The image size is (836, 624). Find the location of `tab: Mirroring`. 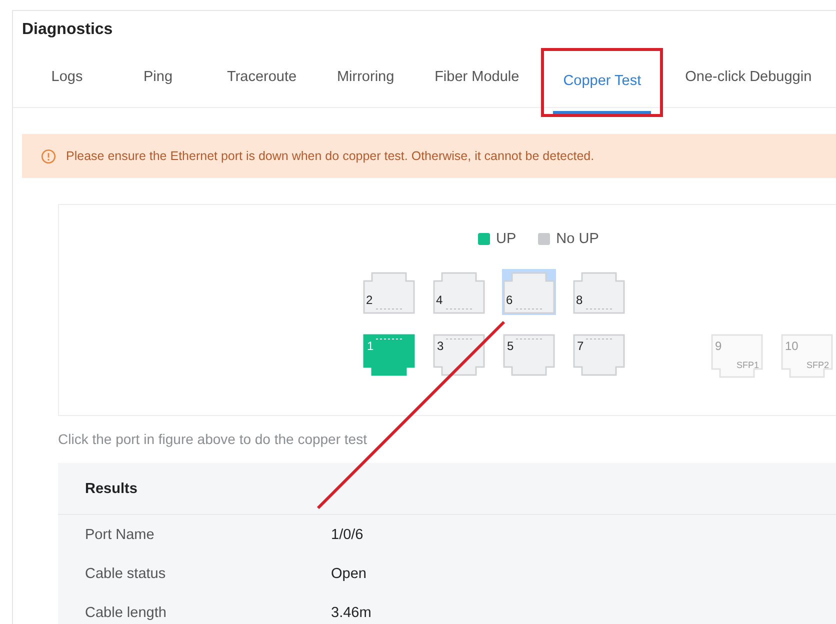

tab: Mirroring is located at coordinates (365, 78).